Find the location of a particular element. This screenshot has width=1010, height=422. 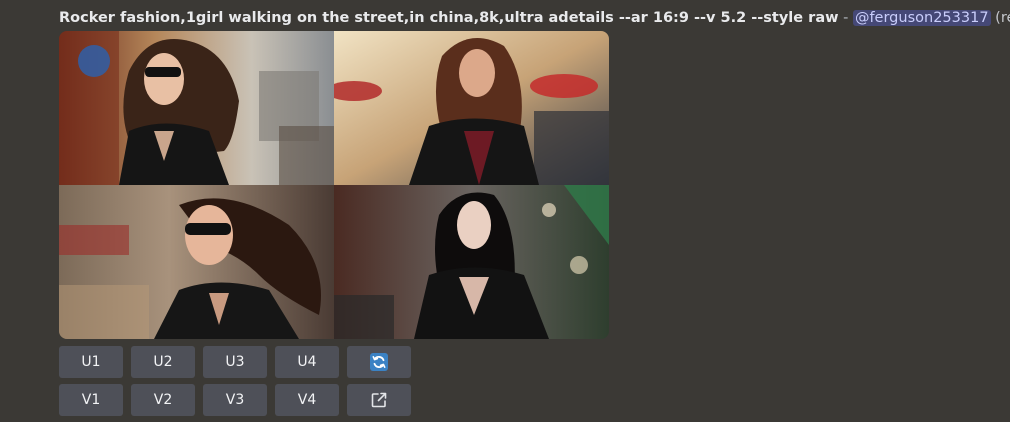

woman-red-top-image is located at coordinates (471, 108).